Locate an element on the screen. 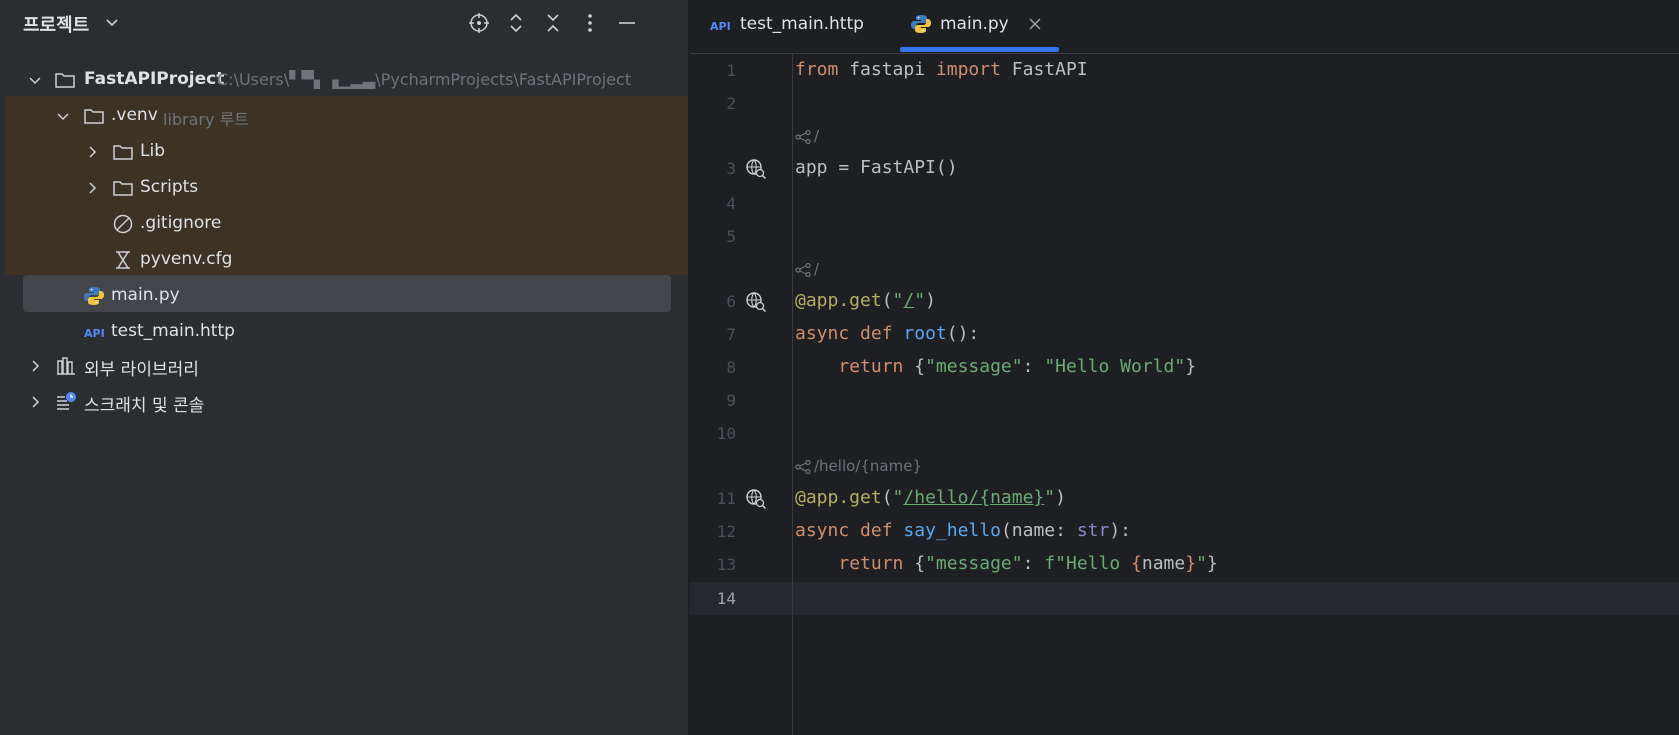  line-number: 3 is located at coordinates (731, 168).